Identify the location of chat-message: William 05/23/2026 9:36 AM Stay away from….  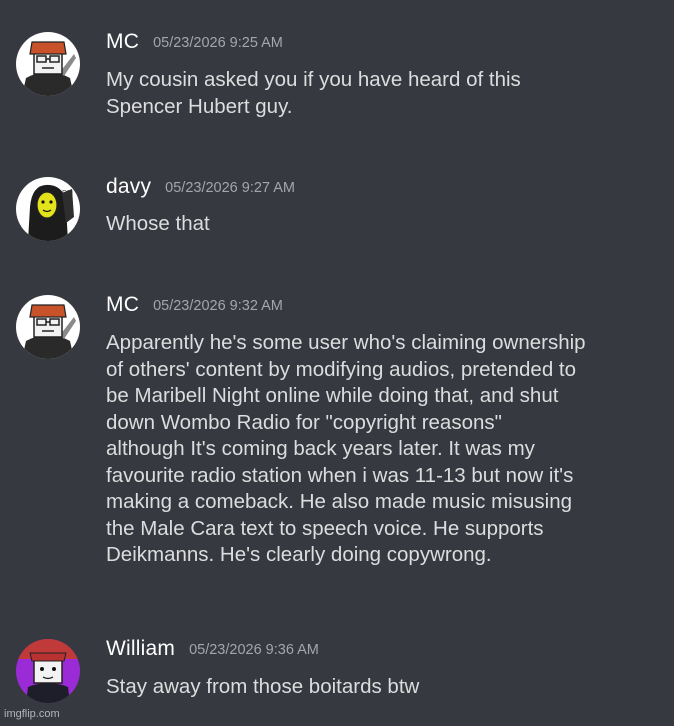
(337, 672).